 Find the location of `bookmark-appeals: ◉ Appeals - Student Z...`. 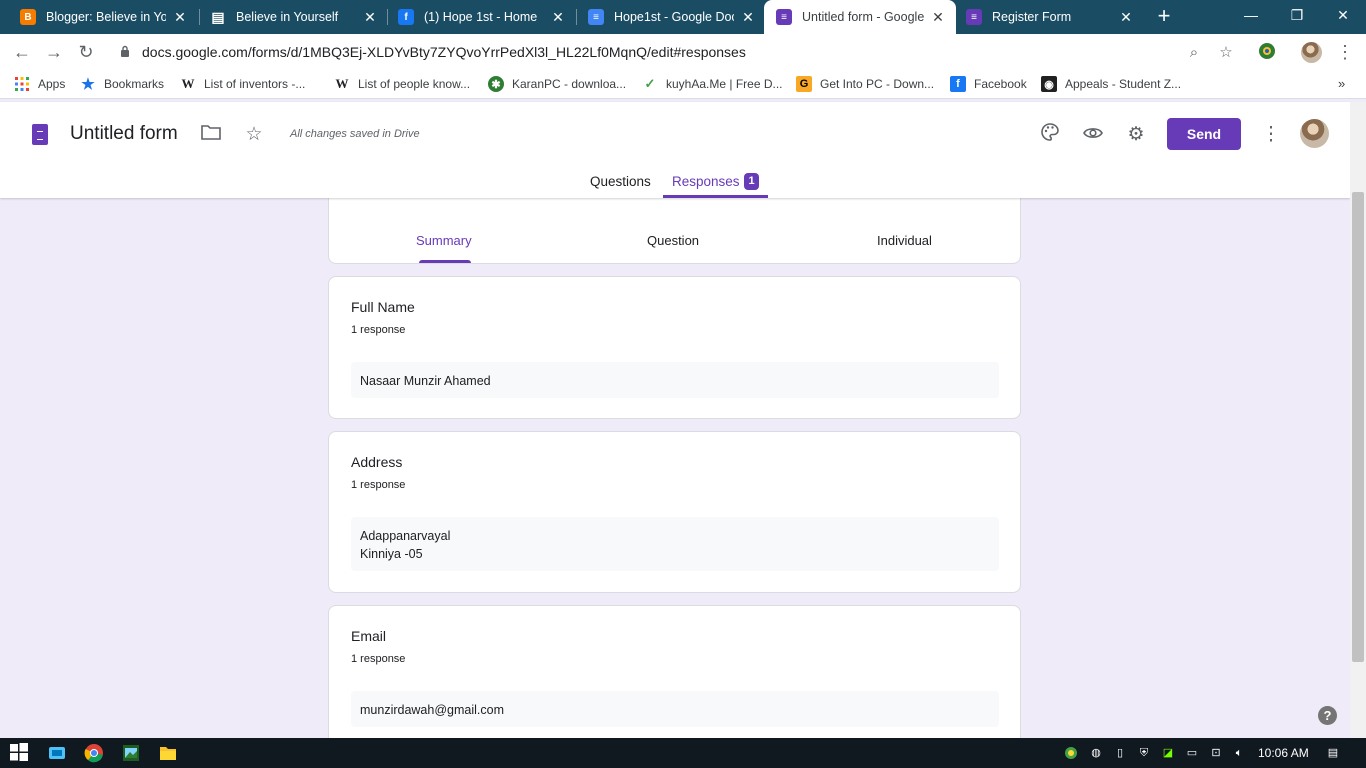

bookmark-appeals: ◉ Appeals - Student Z... is located at coordinates (1111, 84).